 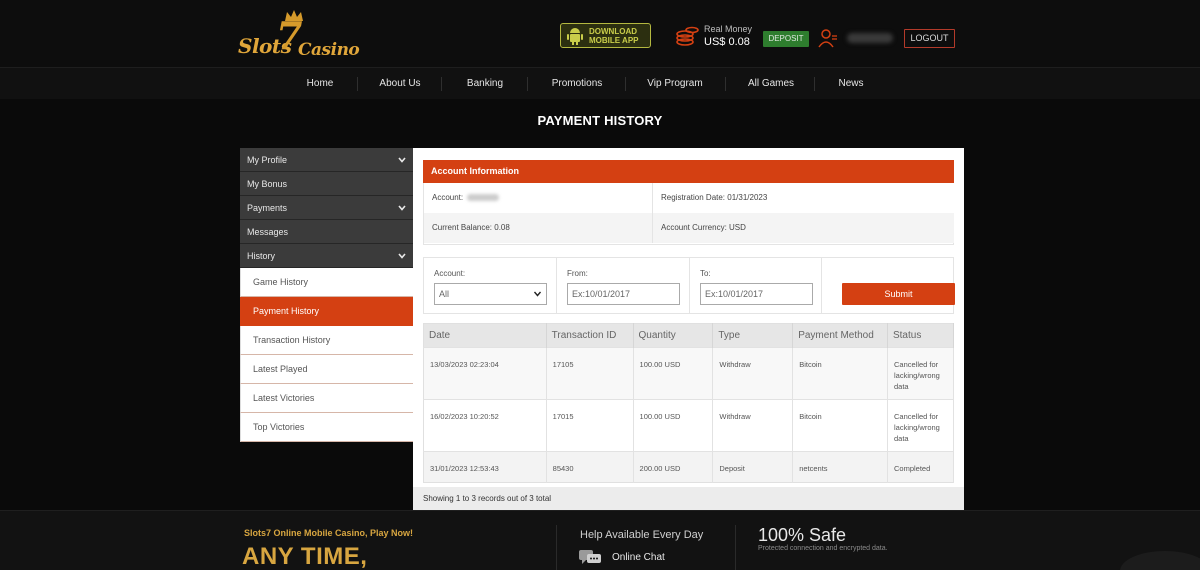 I want to click on promo-tagline: Slots7 Online Mobile Casino, Play Now!, so click(x=329, y=533).